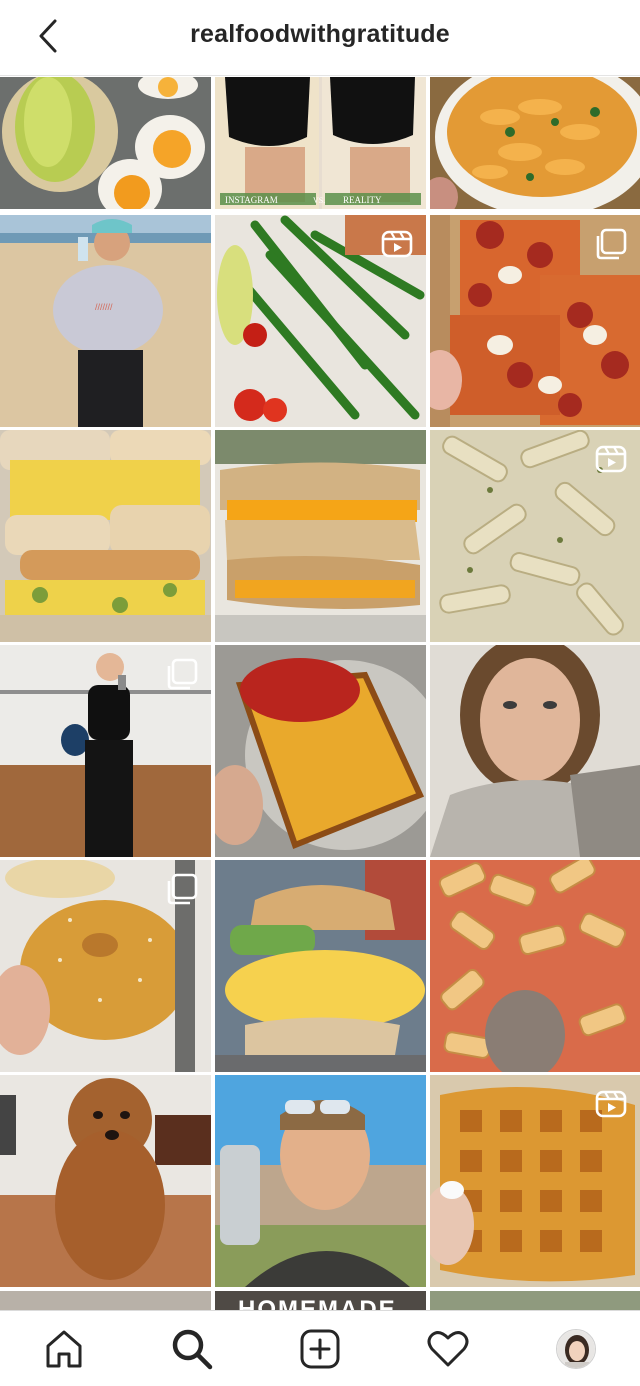 Image resolution: width=640 pixels, height=1386 pixels. What do you see at coordinates (319, 200) in the screenshot?
I see `overlay-vs-text: VS.` at bounding box center [319, 200].